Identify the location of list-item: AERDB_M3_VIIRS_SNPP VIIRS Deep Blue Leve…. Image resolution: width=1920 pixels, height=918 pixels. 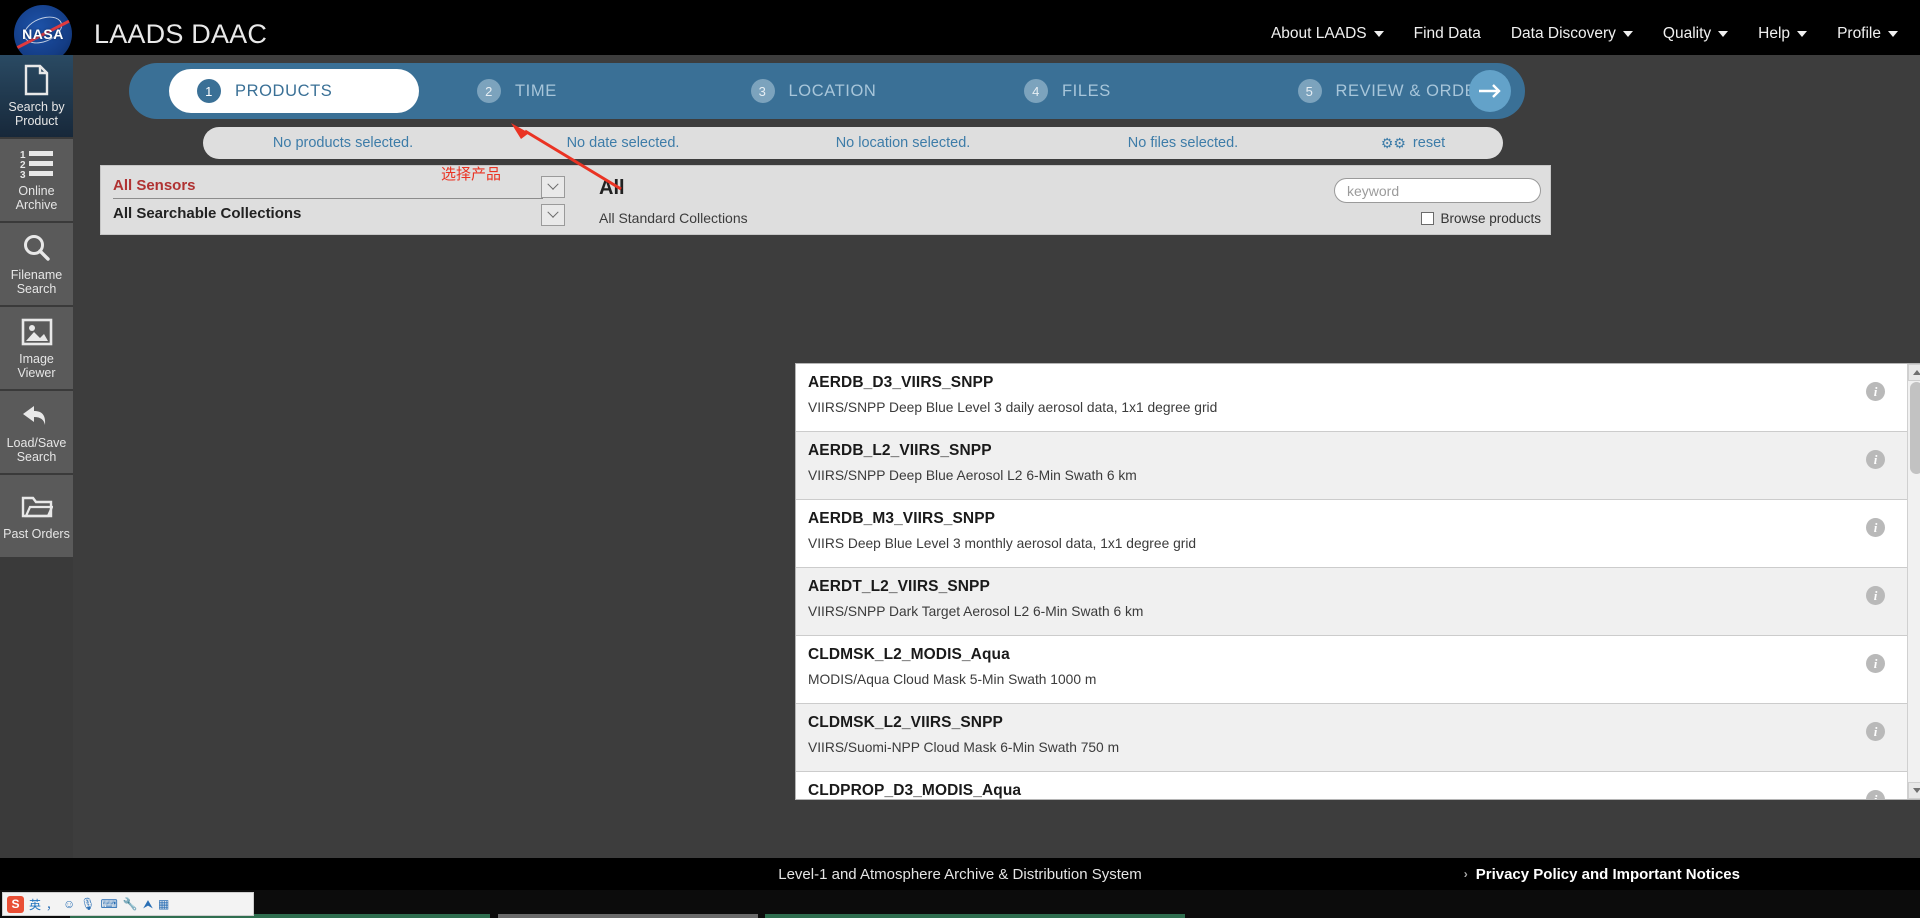
(1351, 534).